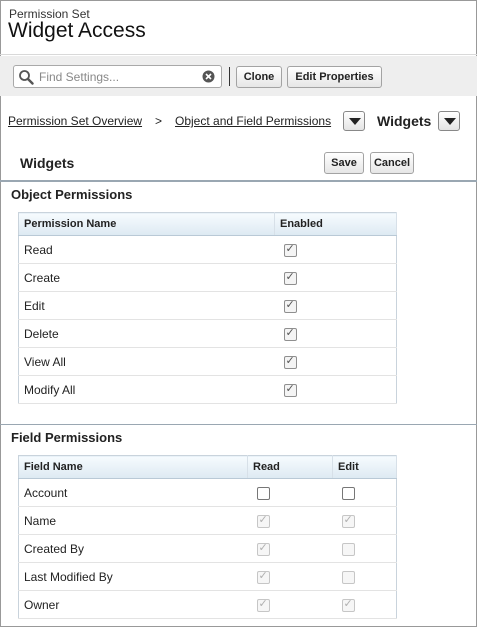 The height and width of the screenshot is (627, 477). Describe the element at coordinates (344, 163) in the screenshot. I see `save-button: Save` at that location.